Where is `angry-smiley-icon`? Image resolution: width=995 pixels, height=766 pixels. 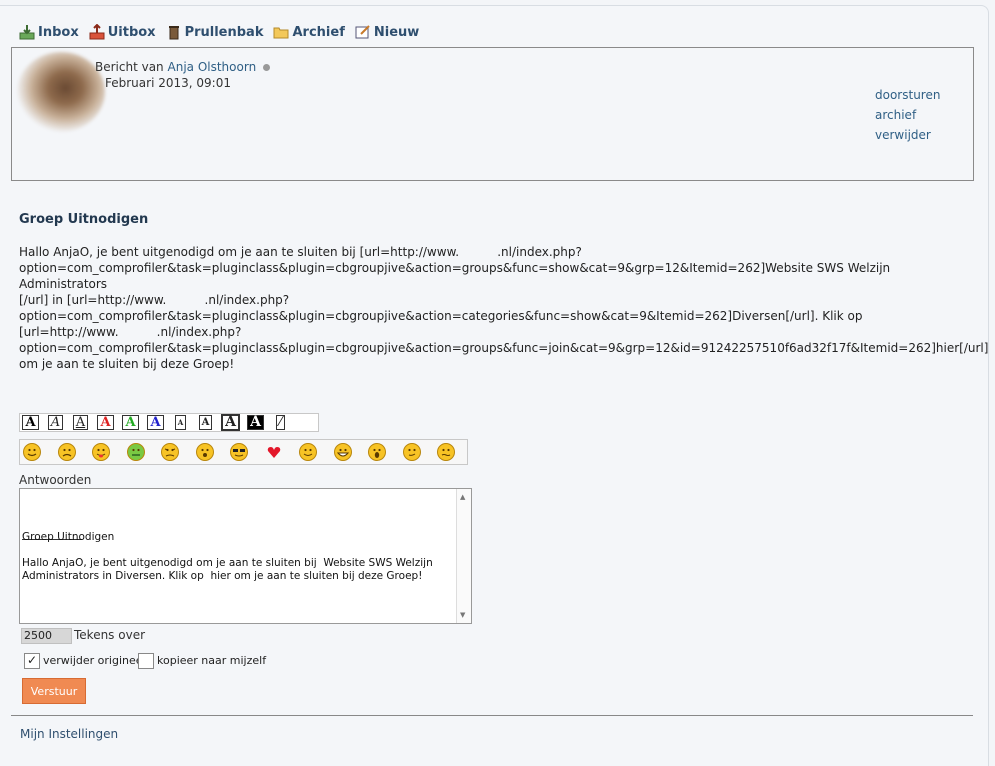
angry-smiley-icon is located at coordinates (170, 452).